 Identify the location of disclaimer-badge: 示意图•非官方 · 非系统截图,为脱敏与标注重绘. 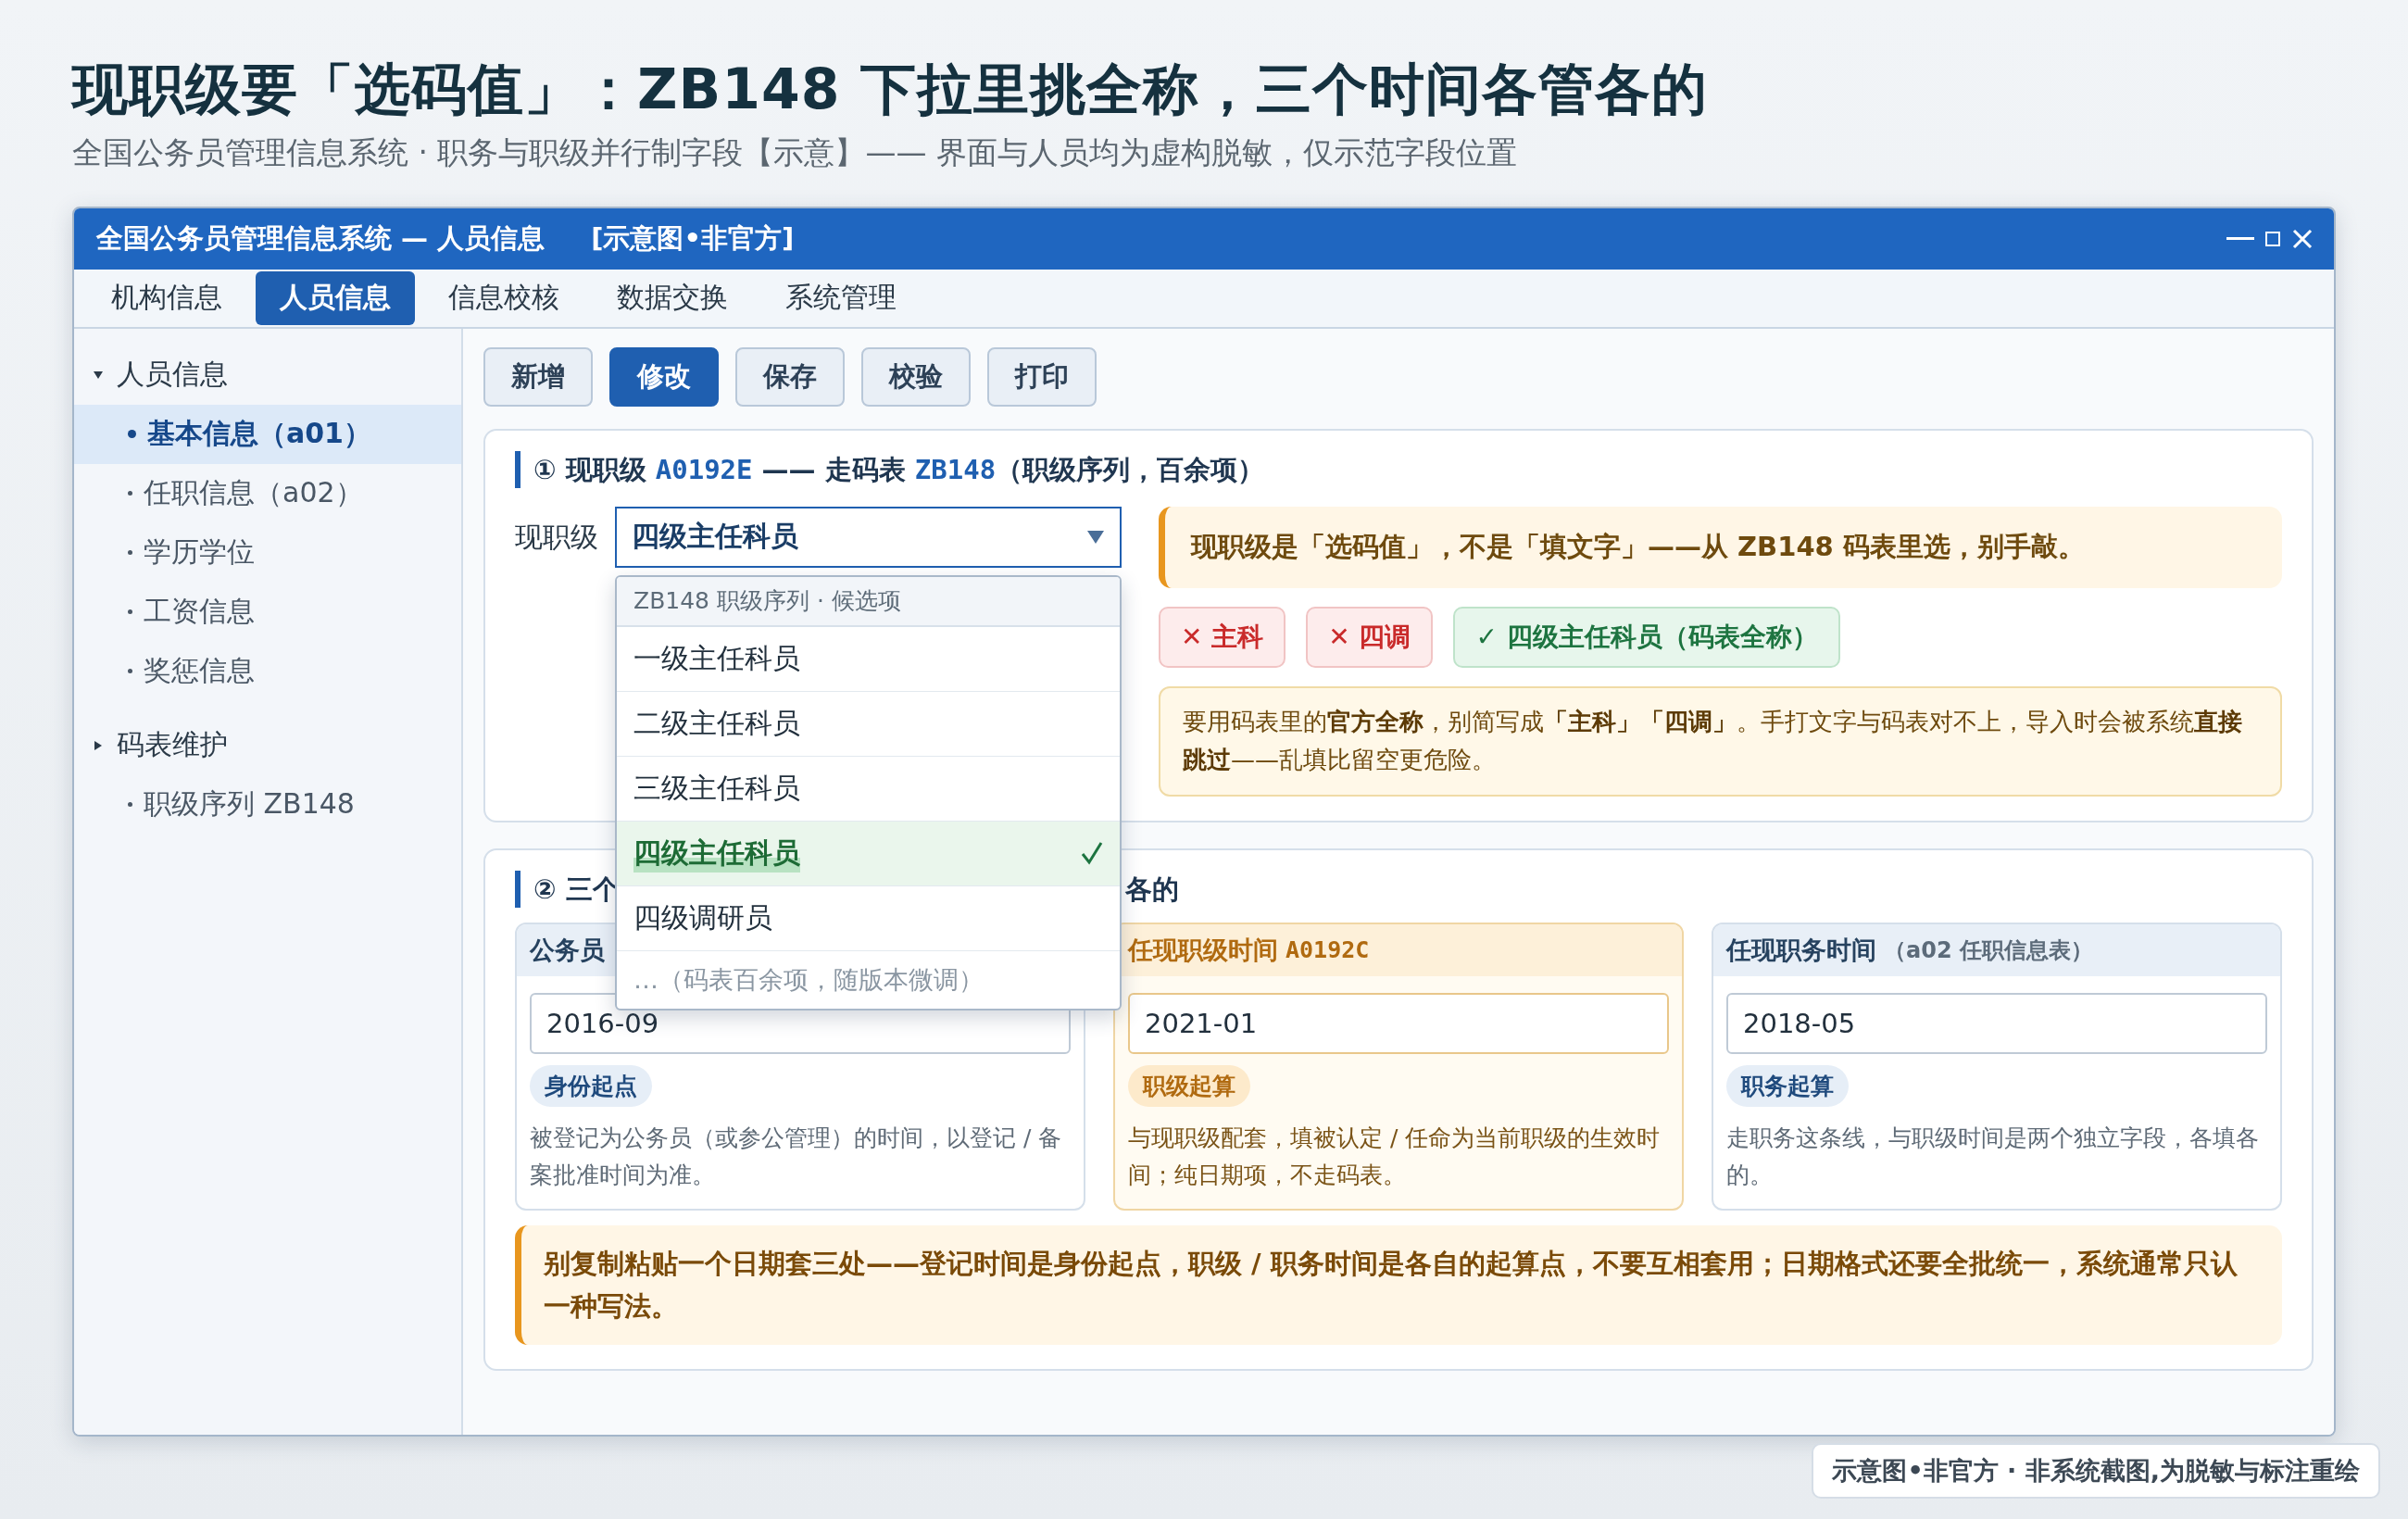
(2096, 1471).